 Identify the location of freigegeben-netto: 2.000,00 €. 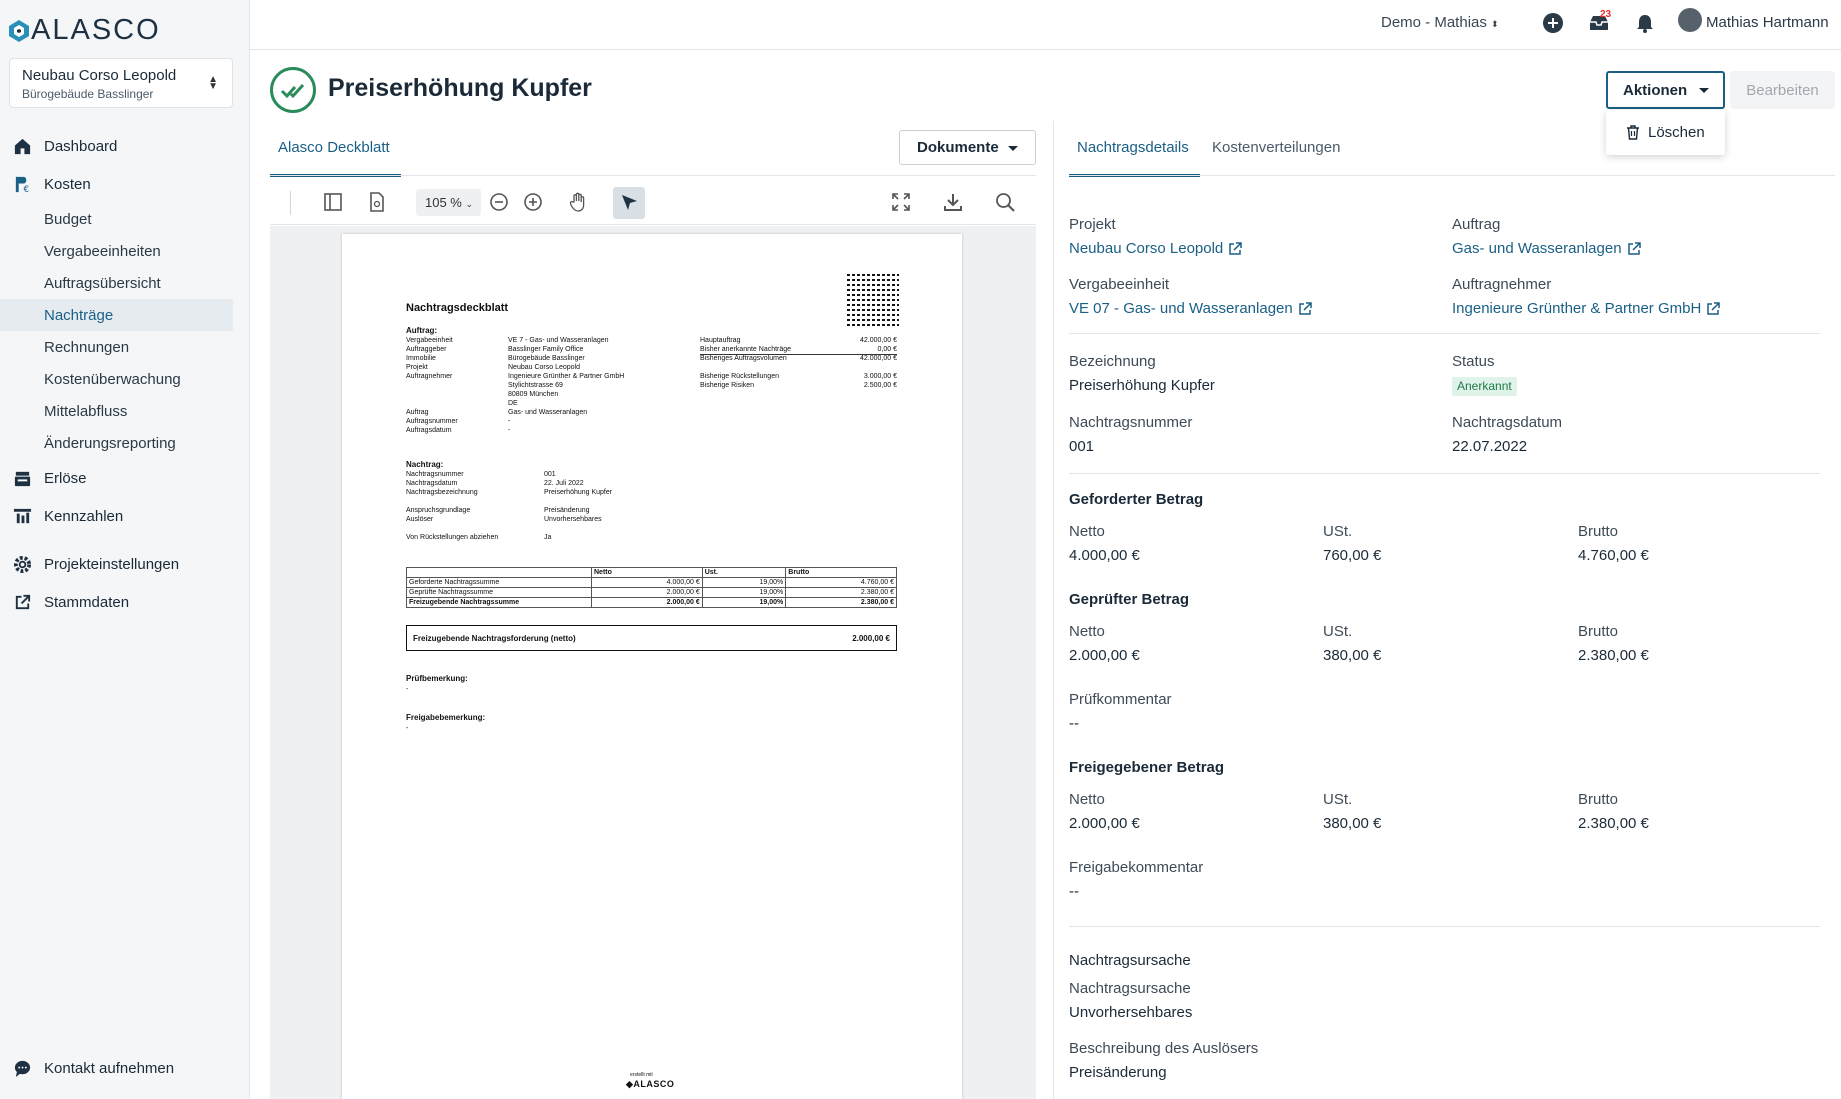
(1104, 823).